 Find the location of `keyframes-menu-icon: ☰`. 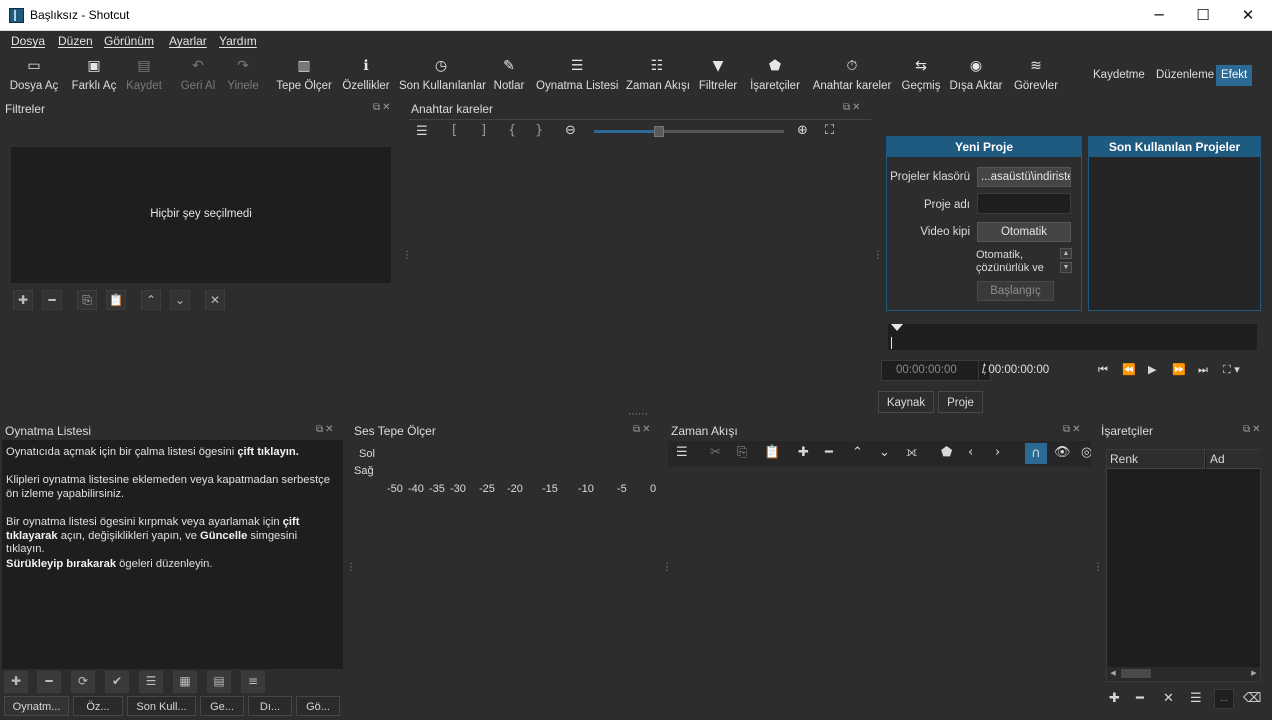

keyframes-menu-icon: ☰ is located at coordinates (422, 131).